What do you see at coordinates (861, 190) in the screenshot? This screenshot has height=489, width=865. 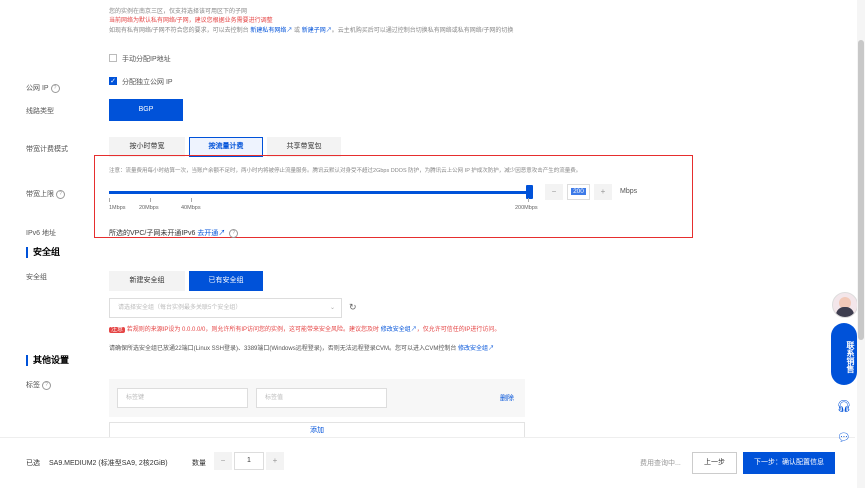 I see `scrollbar-thumb` at bounding box center [861, 190].